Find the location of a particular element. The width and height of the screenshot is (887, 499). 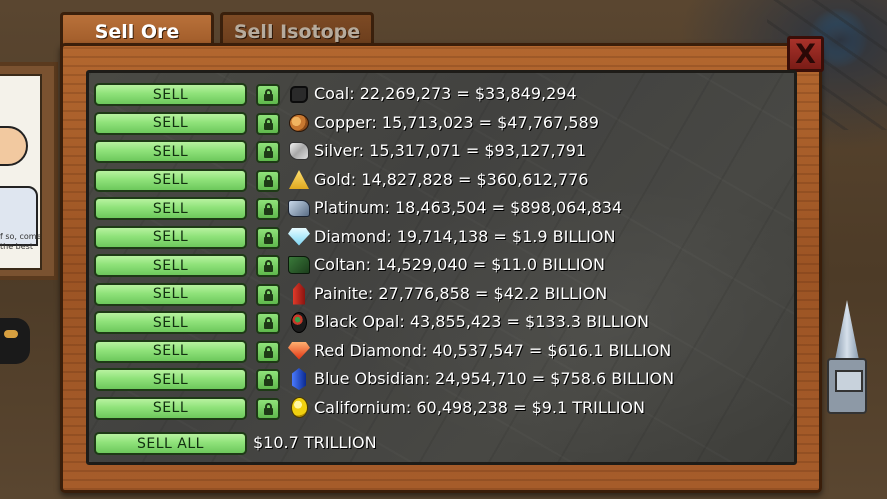

diamond-icon-shape is located at coordinates (299, 236).